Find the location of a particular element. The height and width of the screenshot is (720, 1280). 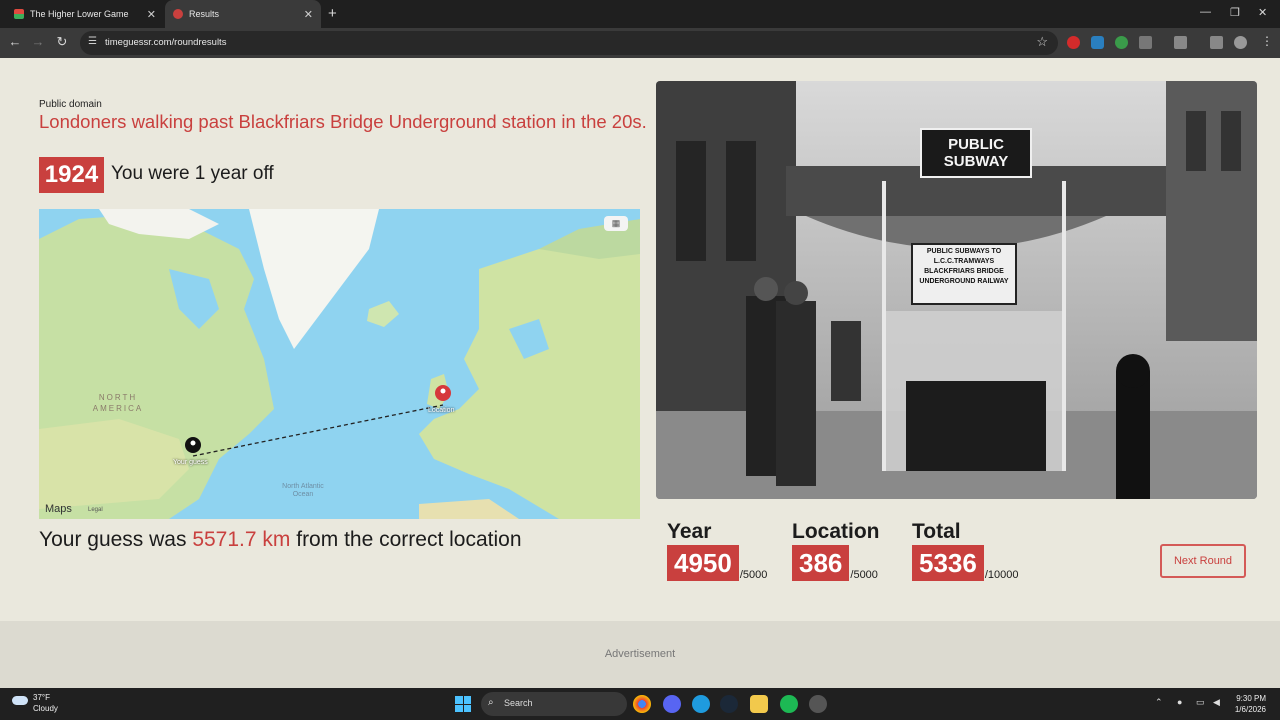

total-score: Total 5336/10000 is located at coordinates (965, 550).